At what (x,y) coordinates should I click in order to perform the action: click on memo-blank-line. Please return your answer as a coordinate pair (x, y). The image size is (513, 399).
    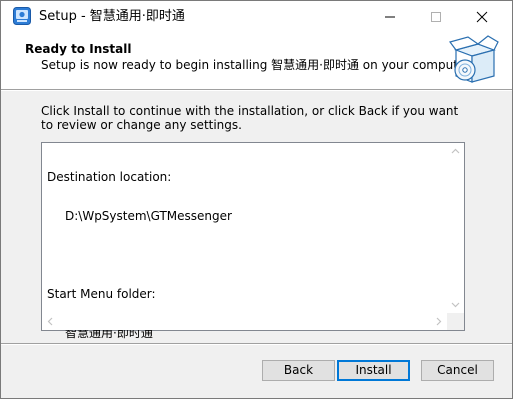
    Looking at the image, I should click on (139, 255).